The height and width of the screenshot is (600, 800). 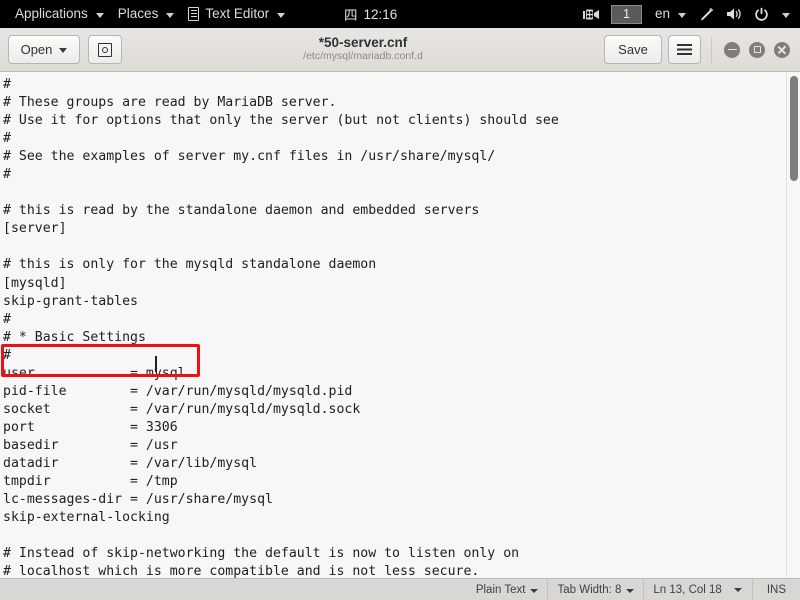 I want to click on workspace-indicator: 1, so click(x=626, y=14).